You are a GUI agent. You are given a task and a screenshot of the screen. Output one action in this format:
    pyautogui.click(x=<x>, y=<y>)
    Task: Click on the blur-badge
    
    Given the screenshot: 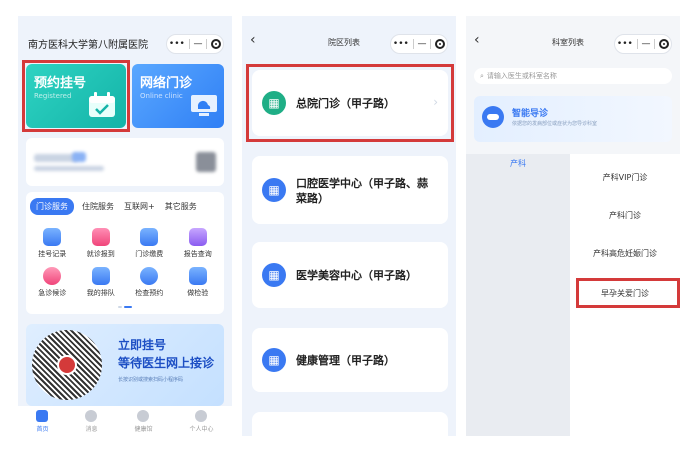 What is the action you would take?
    pyautogui.click(x=79, y=157)
    